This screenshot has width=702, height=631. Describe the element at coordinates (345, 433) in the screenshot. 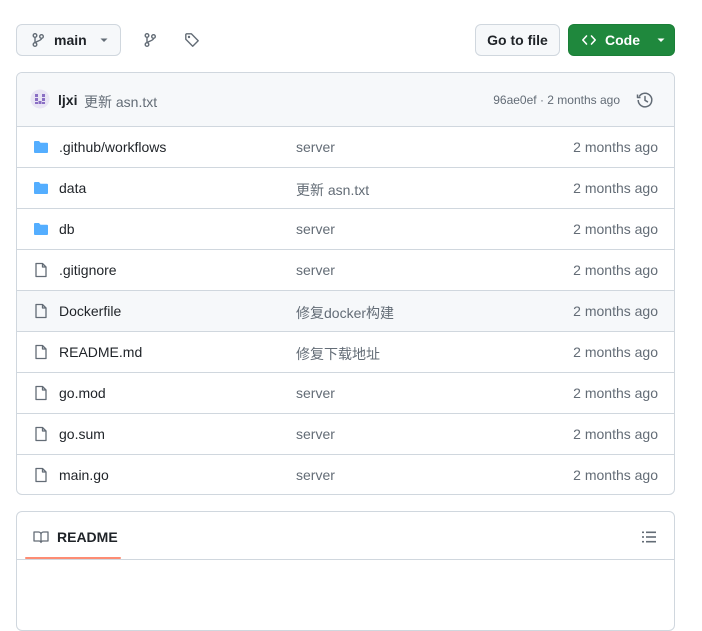

I see `file-row: go.sum server 2 months ago` at that location.